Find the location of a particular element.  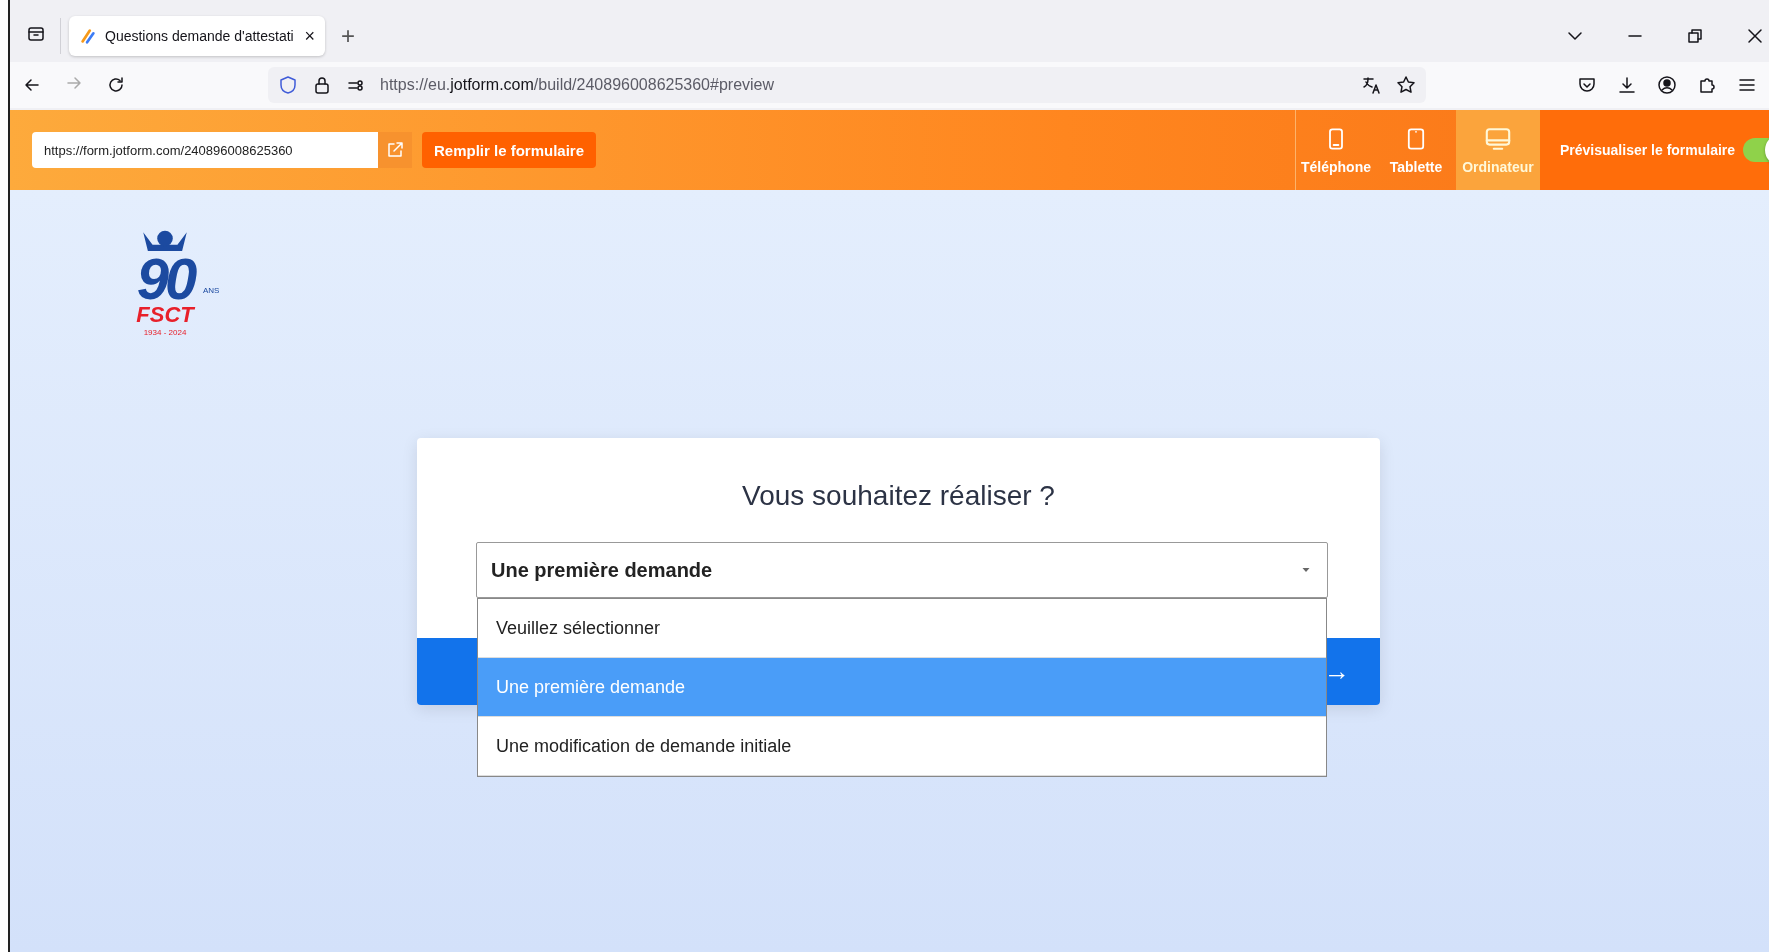

preview-label: Prévisualiser le formulaire is located at coordinates (1648, 150).